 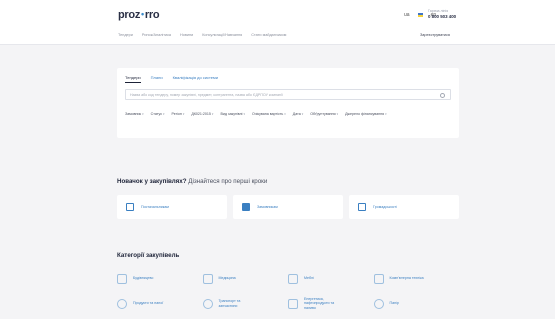 What do you see at coordinates (442, 17) in the screenshot?
I see `hotline-number: 0 800 503 400` at bounding box center [442, 17].